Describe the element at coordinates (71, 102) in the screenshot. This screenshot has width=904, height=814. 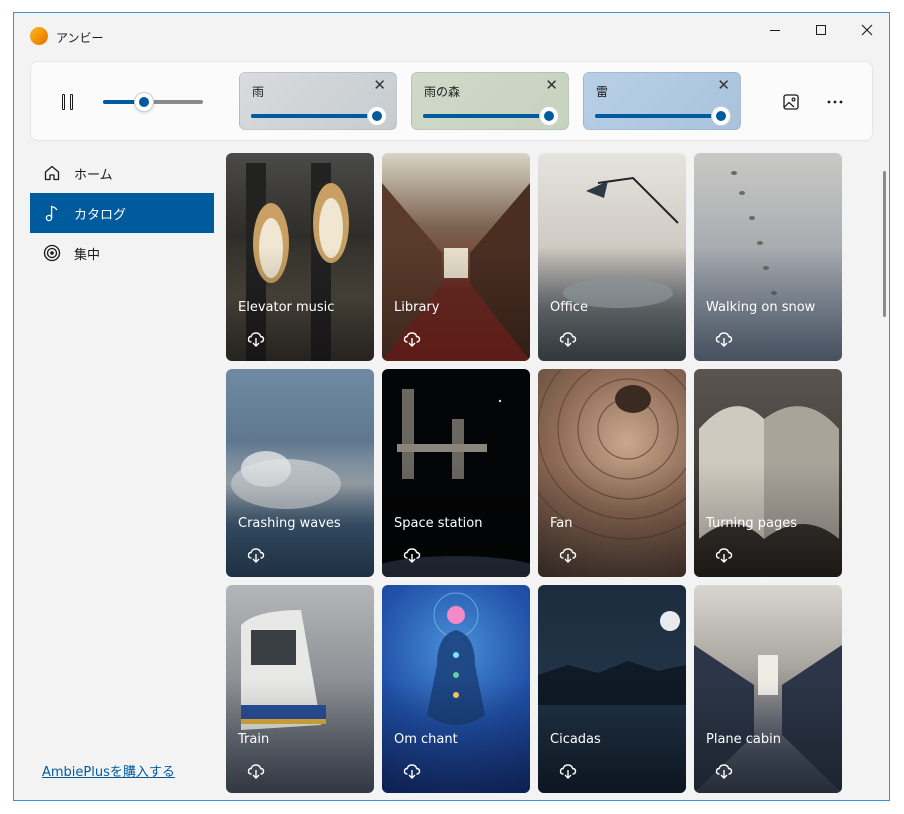
I see `pause-icon-bar-right` at that location.